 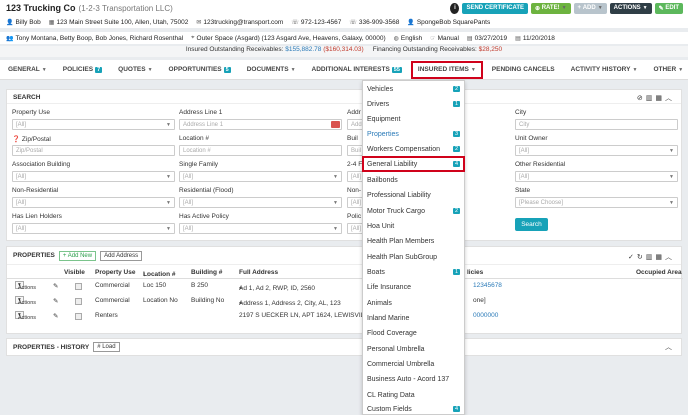 What do you see at coordinates (77, 255) in the screenshot?
I see `add-new-button: + Add New` at bounding box center [77, 255].